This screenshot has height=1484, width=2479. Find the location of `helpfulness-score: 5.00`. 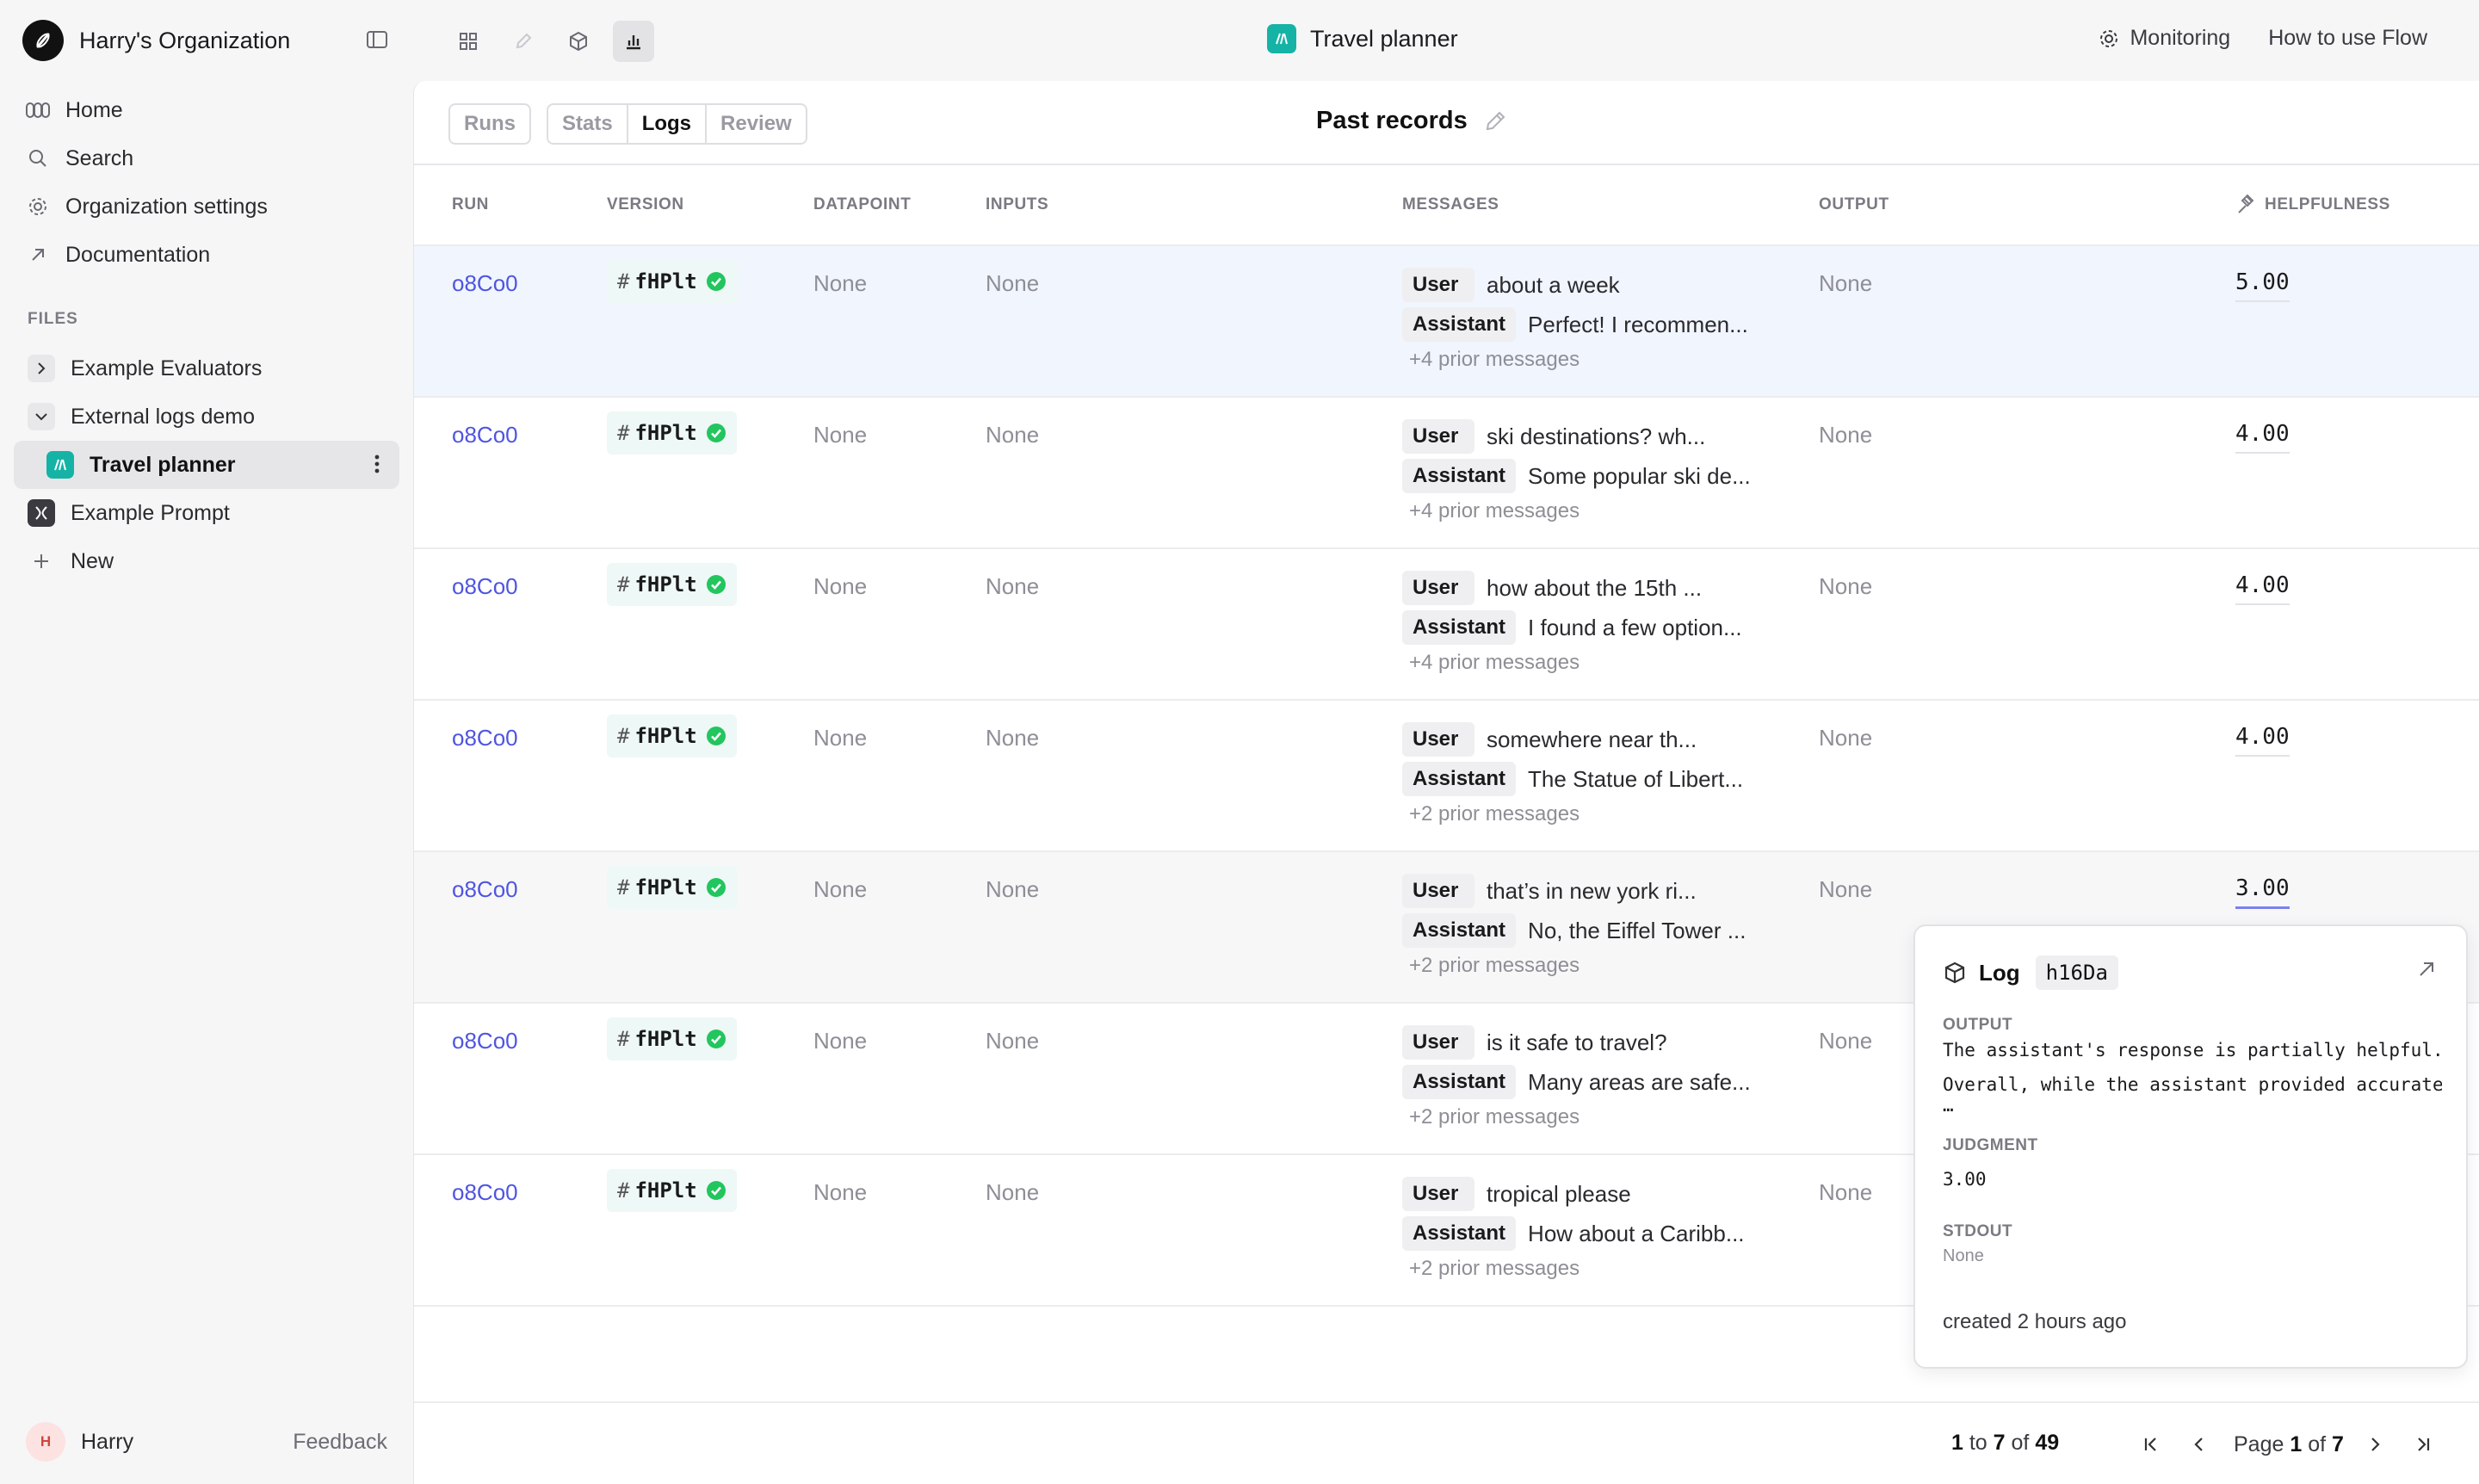

helpfulness-score: 5.00 is located at coordinates (2262, 285).